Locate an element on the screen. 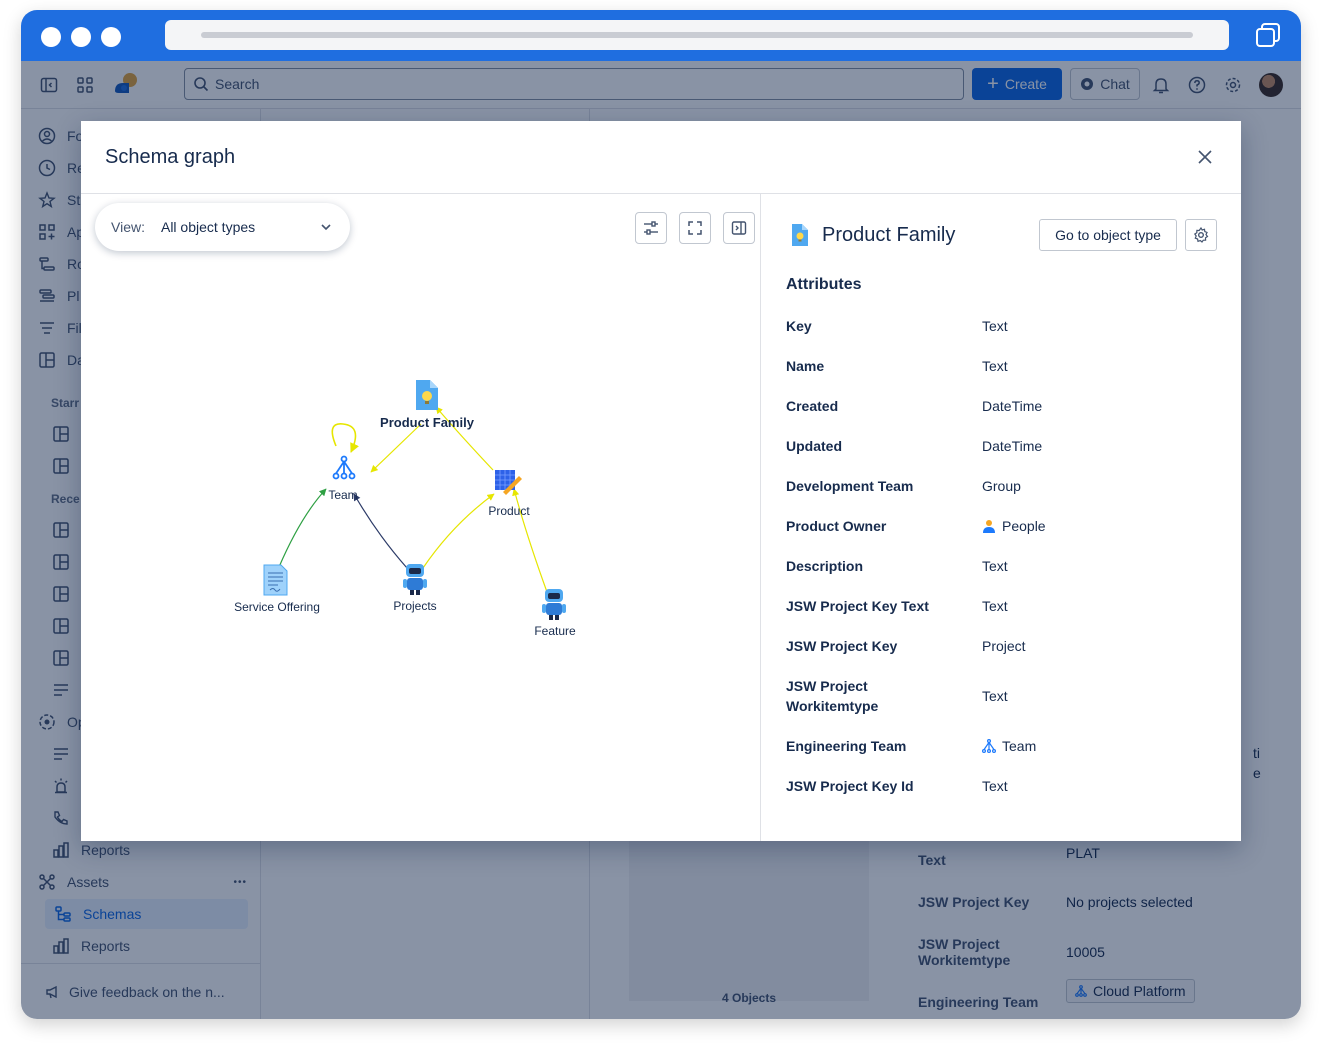 The width and height of the screenshot is (1322, 1050). attribute-name: JSW Project Key Id is located at coordinates (850, 786).